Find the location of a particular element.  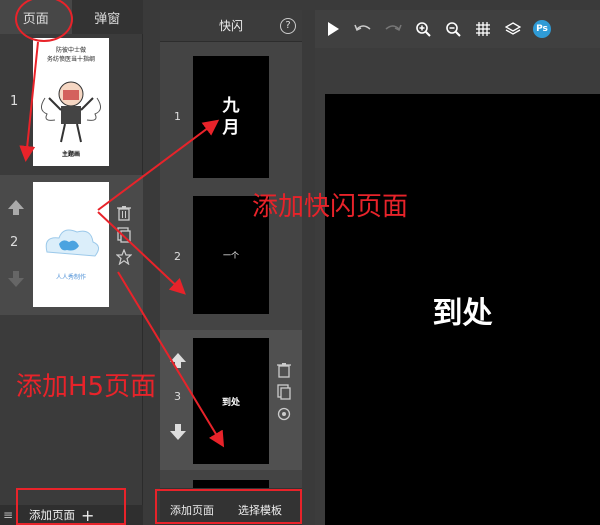

thumb-caption: 主题画 is located at coordinates (70, 154).